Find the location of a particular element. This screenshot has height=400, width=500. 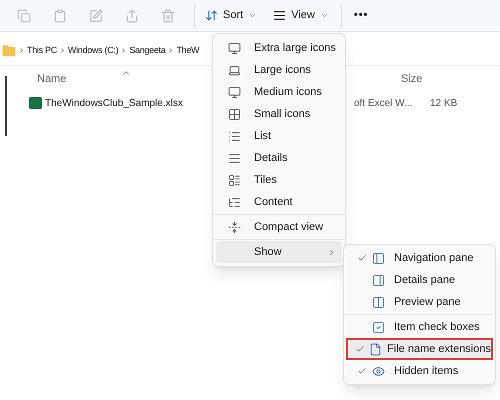

eye-icon is located at coordinates (378, 371).